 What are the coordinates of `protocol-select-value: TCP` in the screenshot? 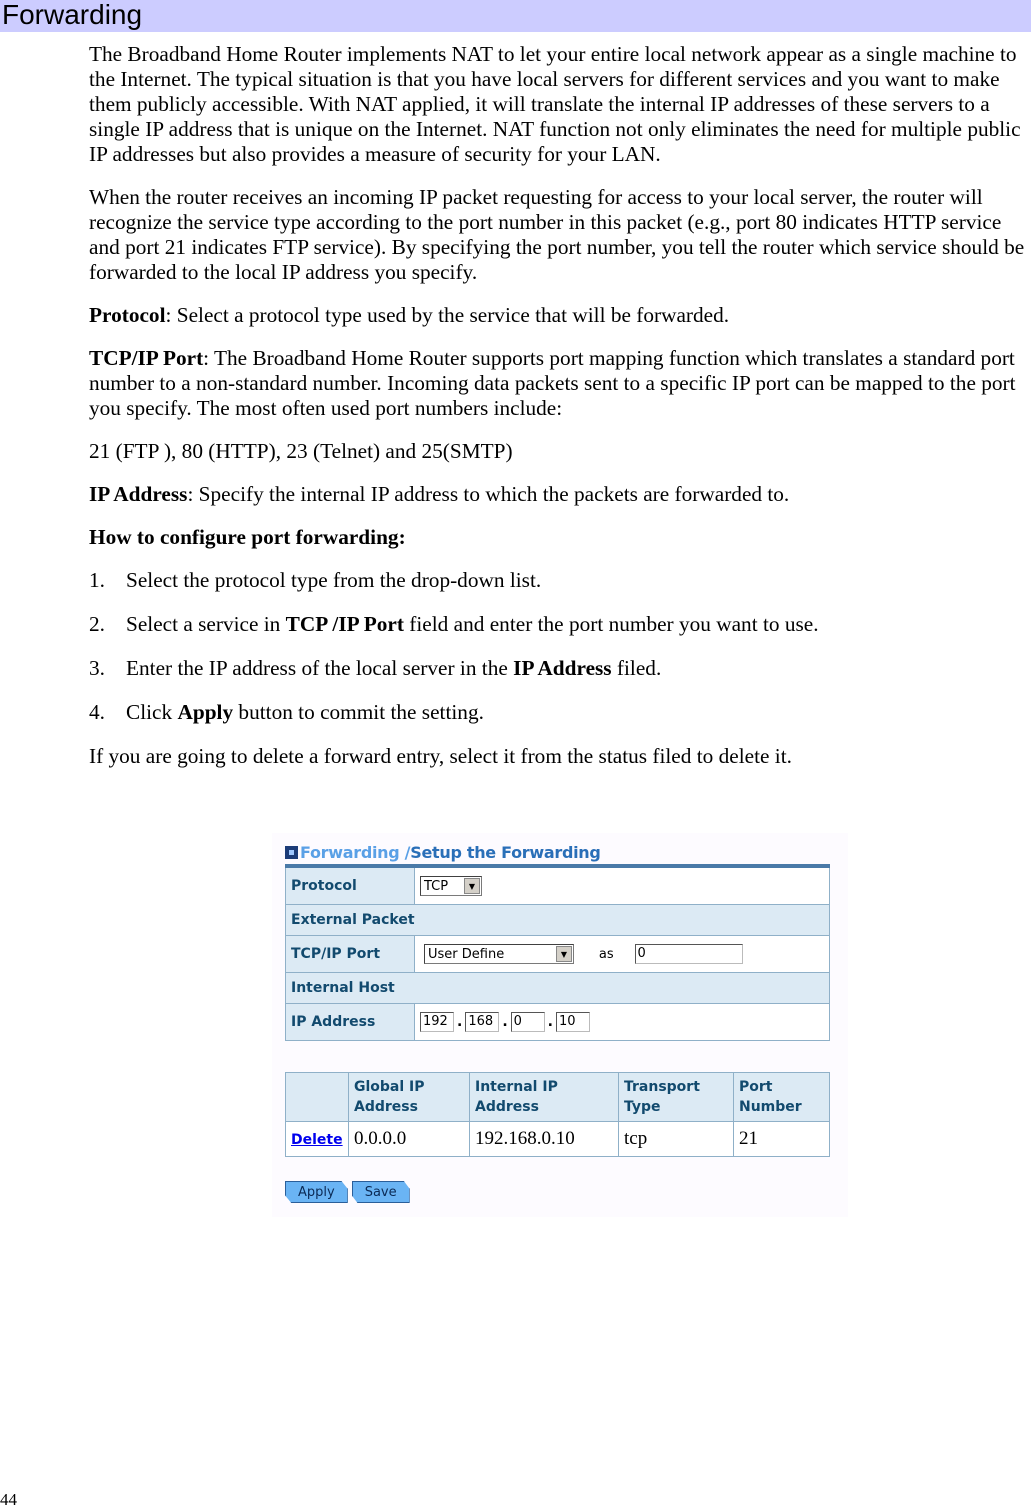 It's located at (436, 886).